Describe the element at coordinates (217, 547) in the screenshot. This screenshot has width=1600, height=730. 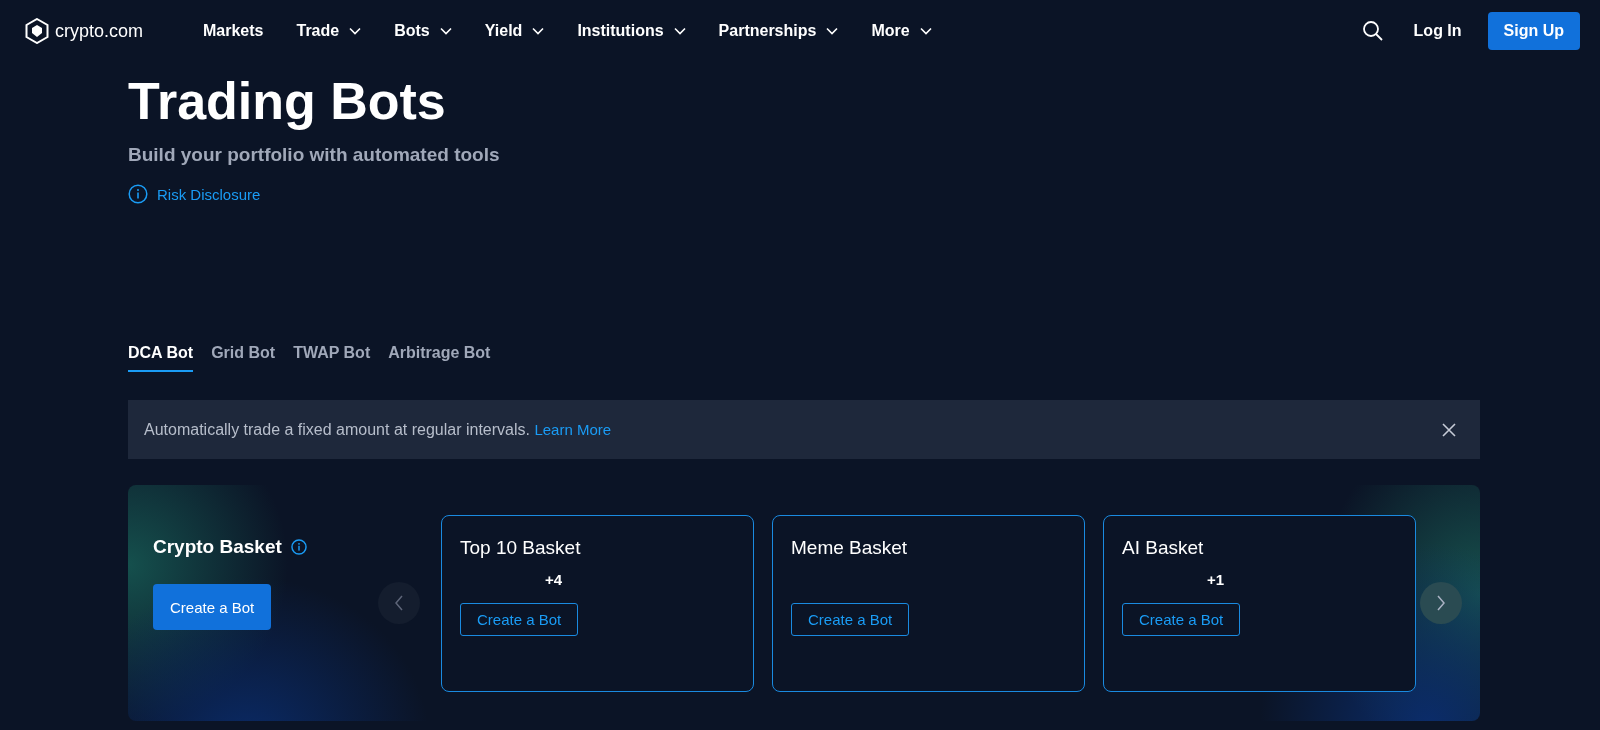
I see `section-title: Crypto Basket` at that location.